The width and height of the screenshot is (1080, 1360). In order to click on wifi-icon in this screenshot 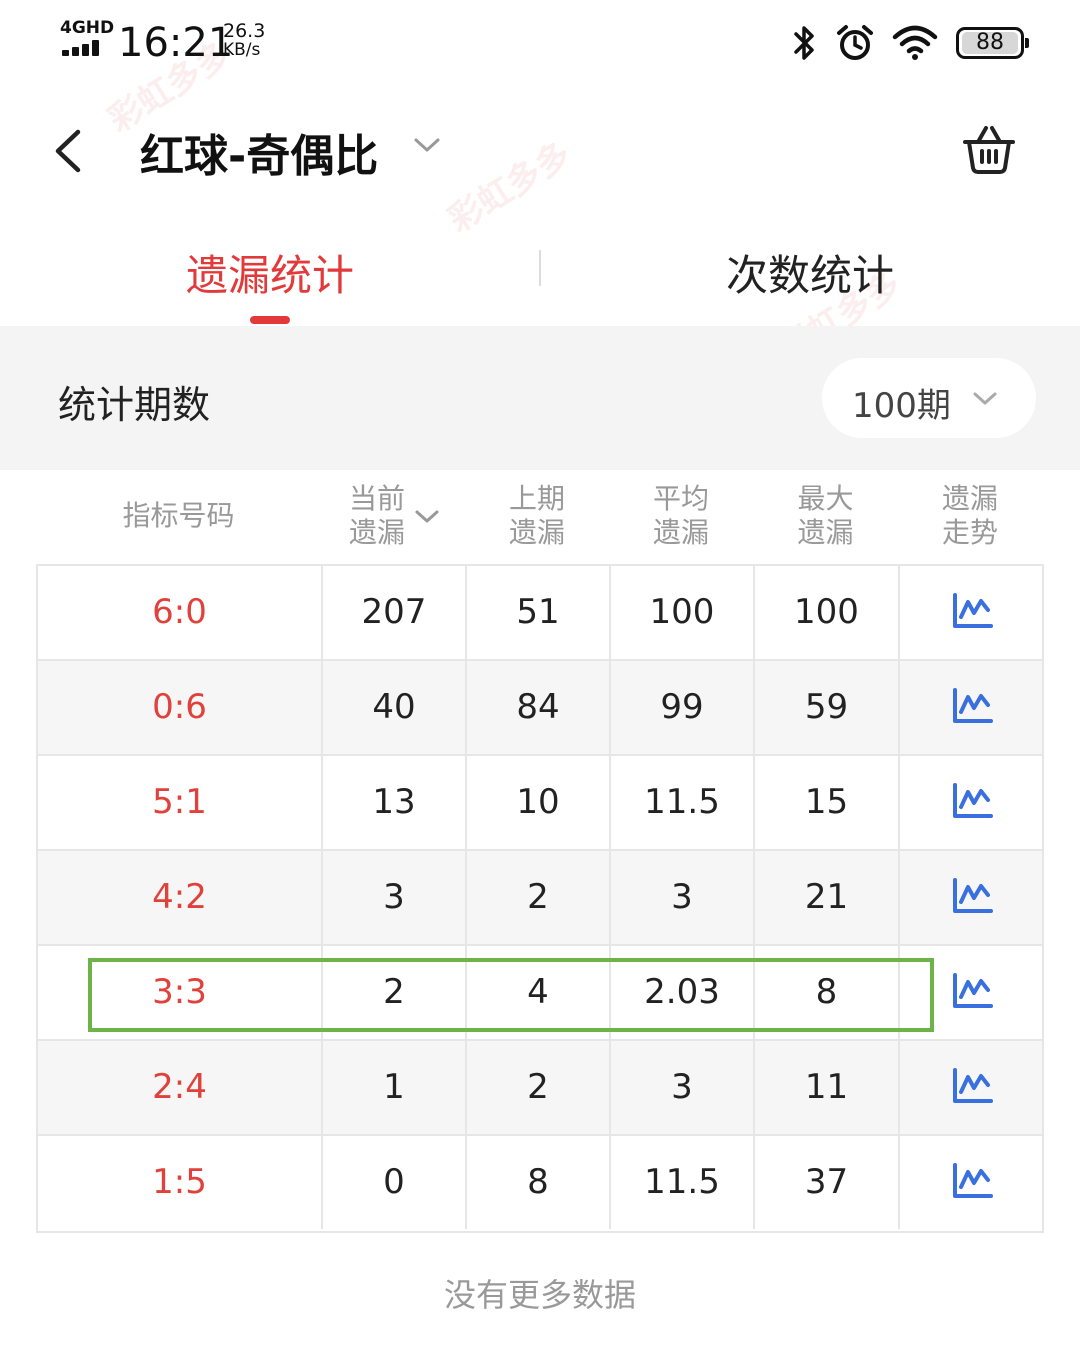, I will do `click(915, 42)`.